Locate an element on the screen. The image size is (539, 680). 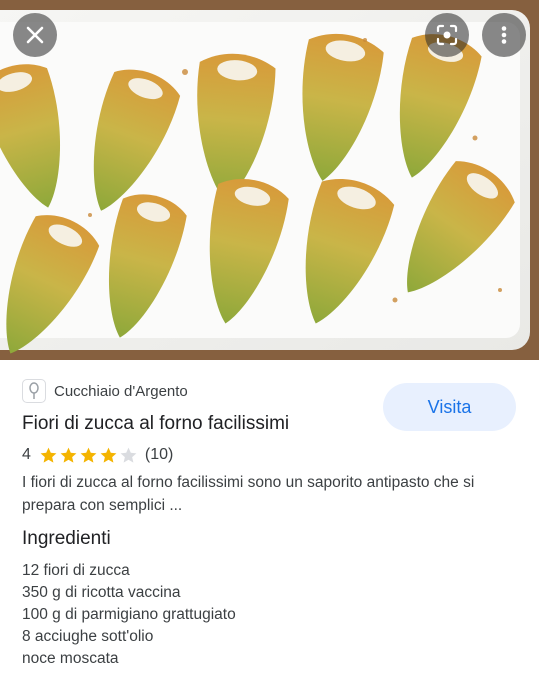
ingredient-item: 100 g di parmigiano grattugiato is located at coordinates (129, 614).